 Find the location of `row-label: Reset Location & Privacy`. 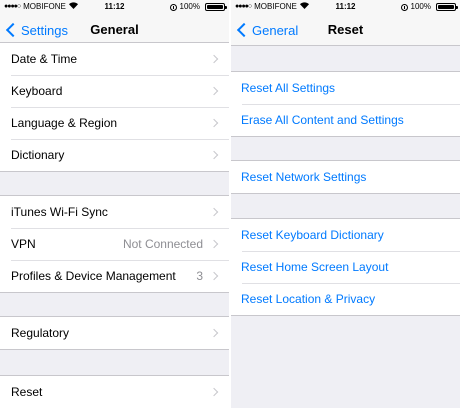

row-label: Reset Location & Privacy is located at coordinates (308, 299).